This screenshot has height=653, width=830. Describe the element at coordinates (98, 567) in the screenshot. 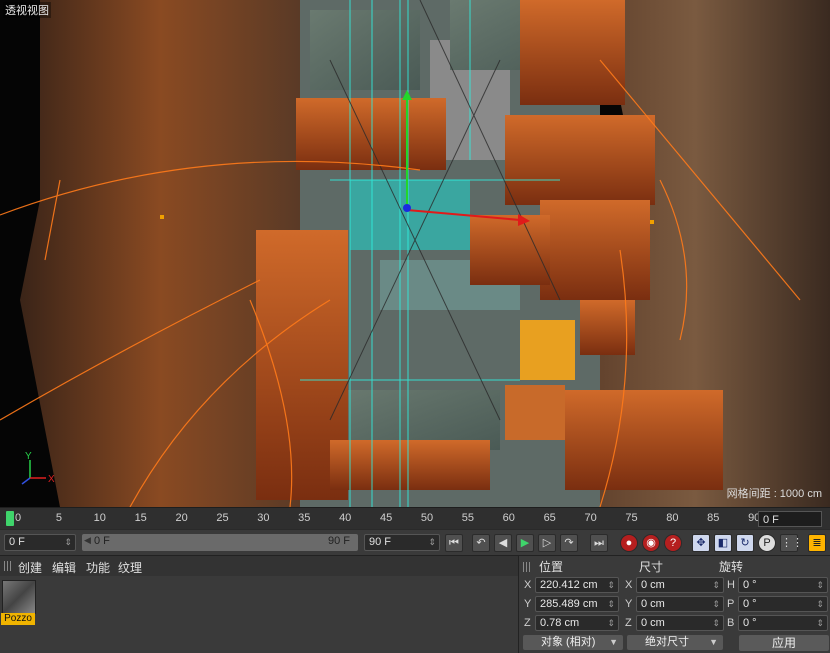

I see `menu-function: 功能` at that location.